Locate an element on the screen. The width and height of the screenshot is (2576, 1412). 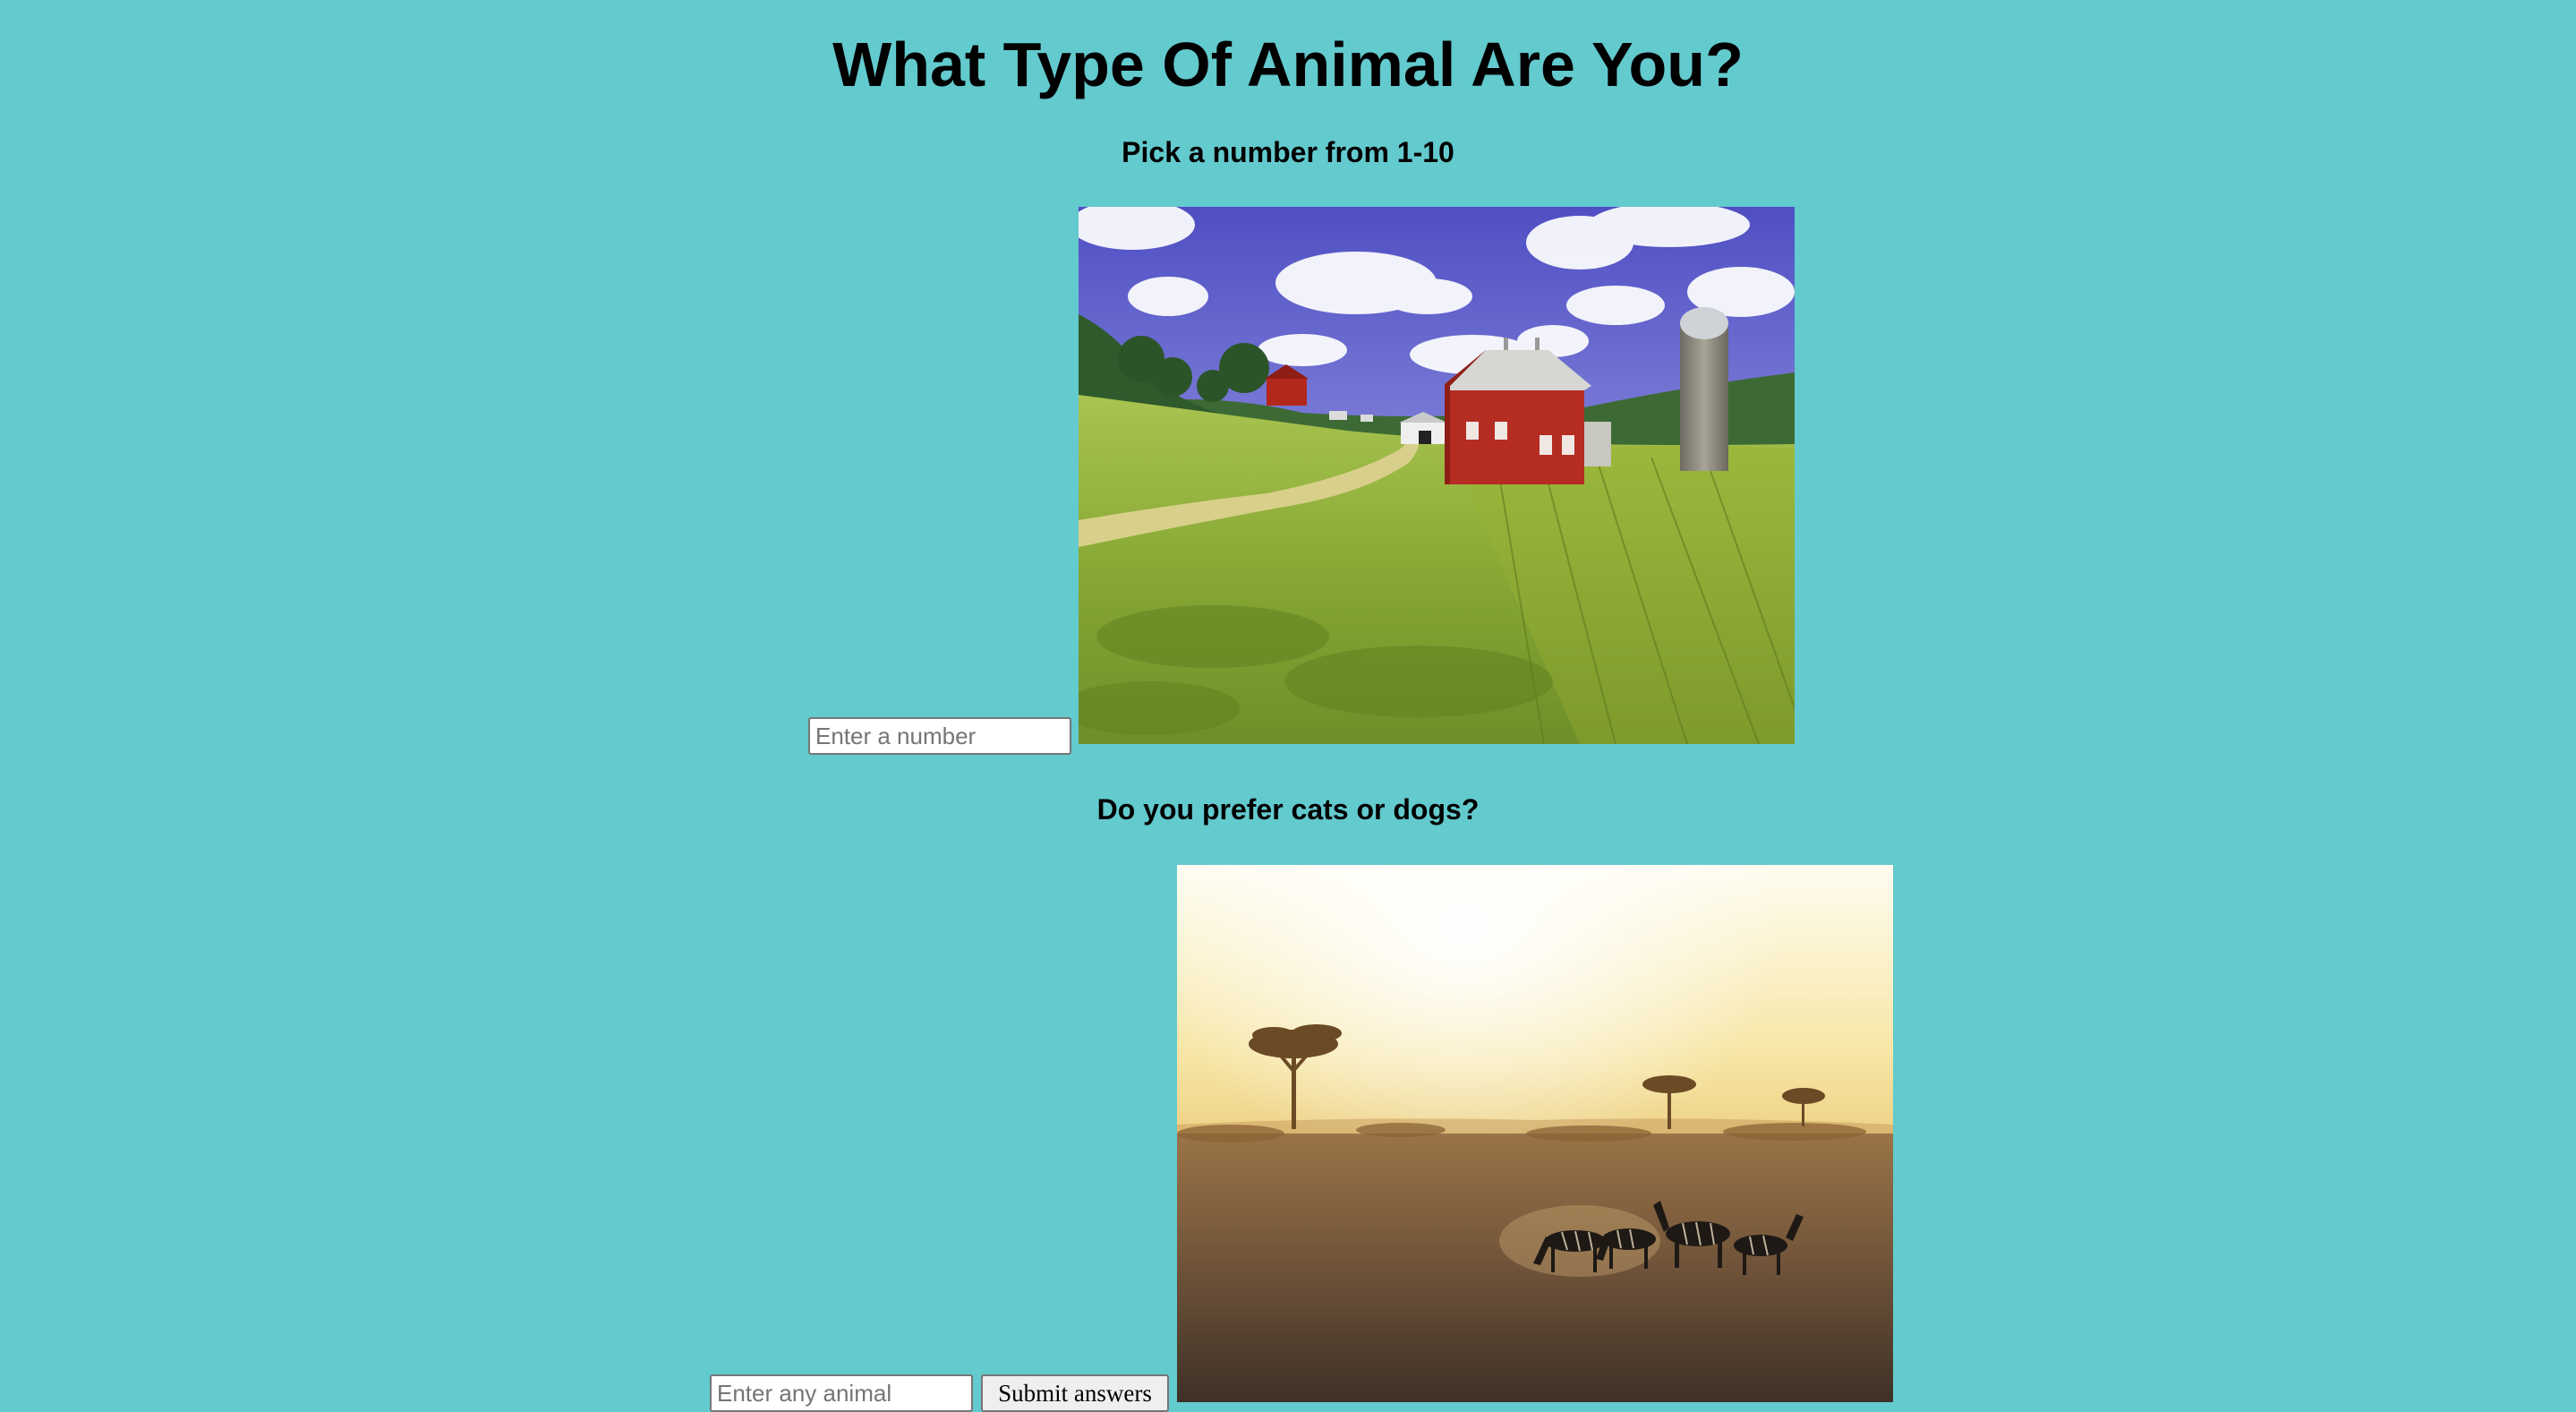
page-title: What Type Of Animal Are You? is located at coordinates (1288, 64).